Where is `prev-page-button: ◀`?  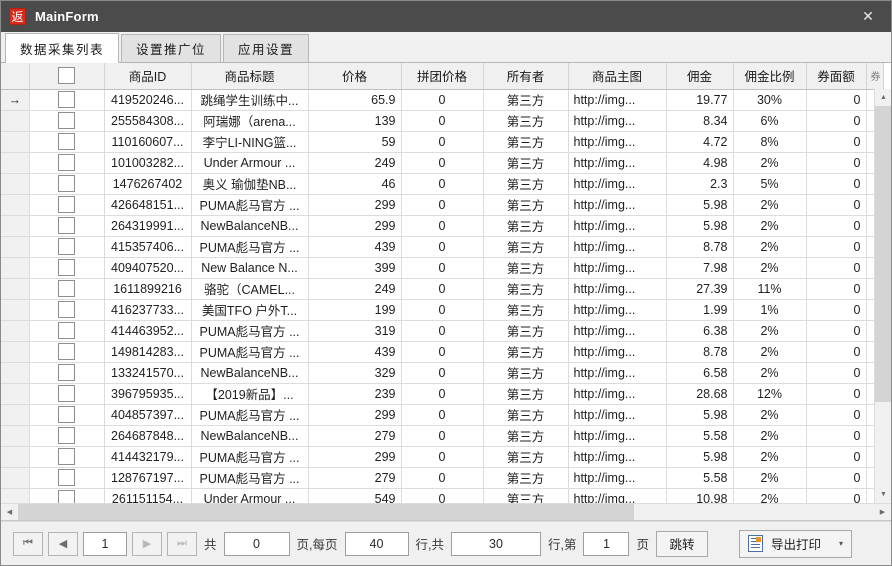 prev-page-button: ◀ is located at coordinates (63, 543).